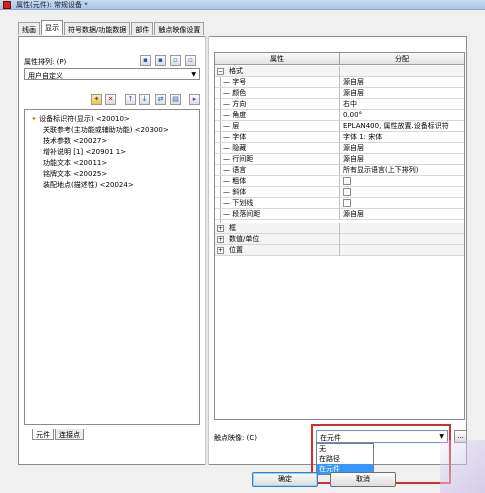 This screenshot has height=493, width=485. Describe the element at coordinates (69, 434) in the screenshot. I see `tab-connection-points: 连接点` at that location.